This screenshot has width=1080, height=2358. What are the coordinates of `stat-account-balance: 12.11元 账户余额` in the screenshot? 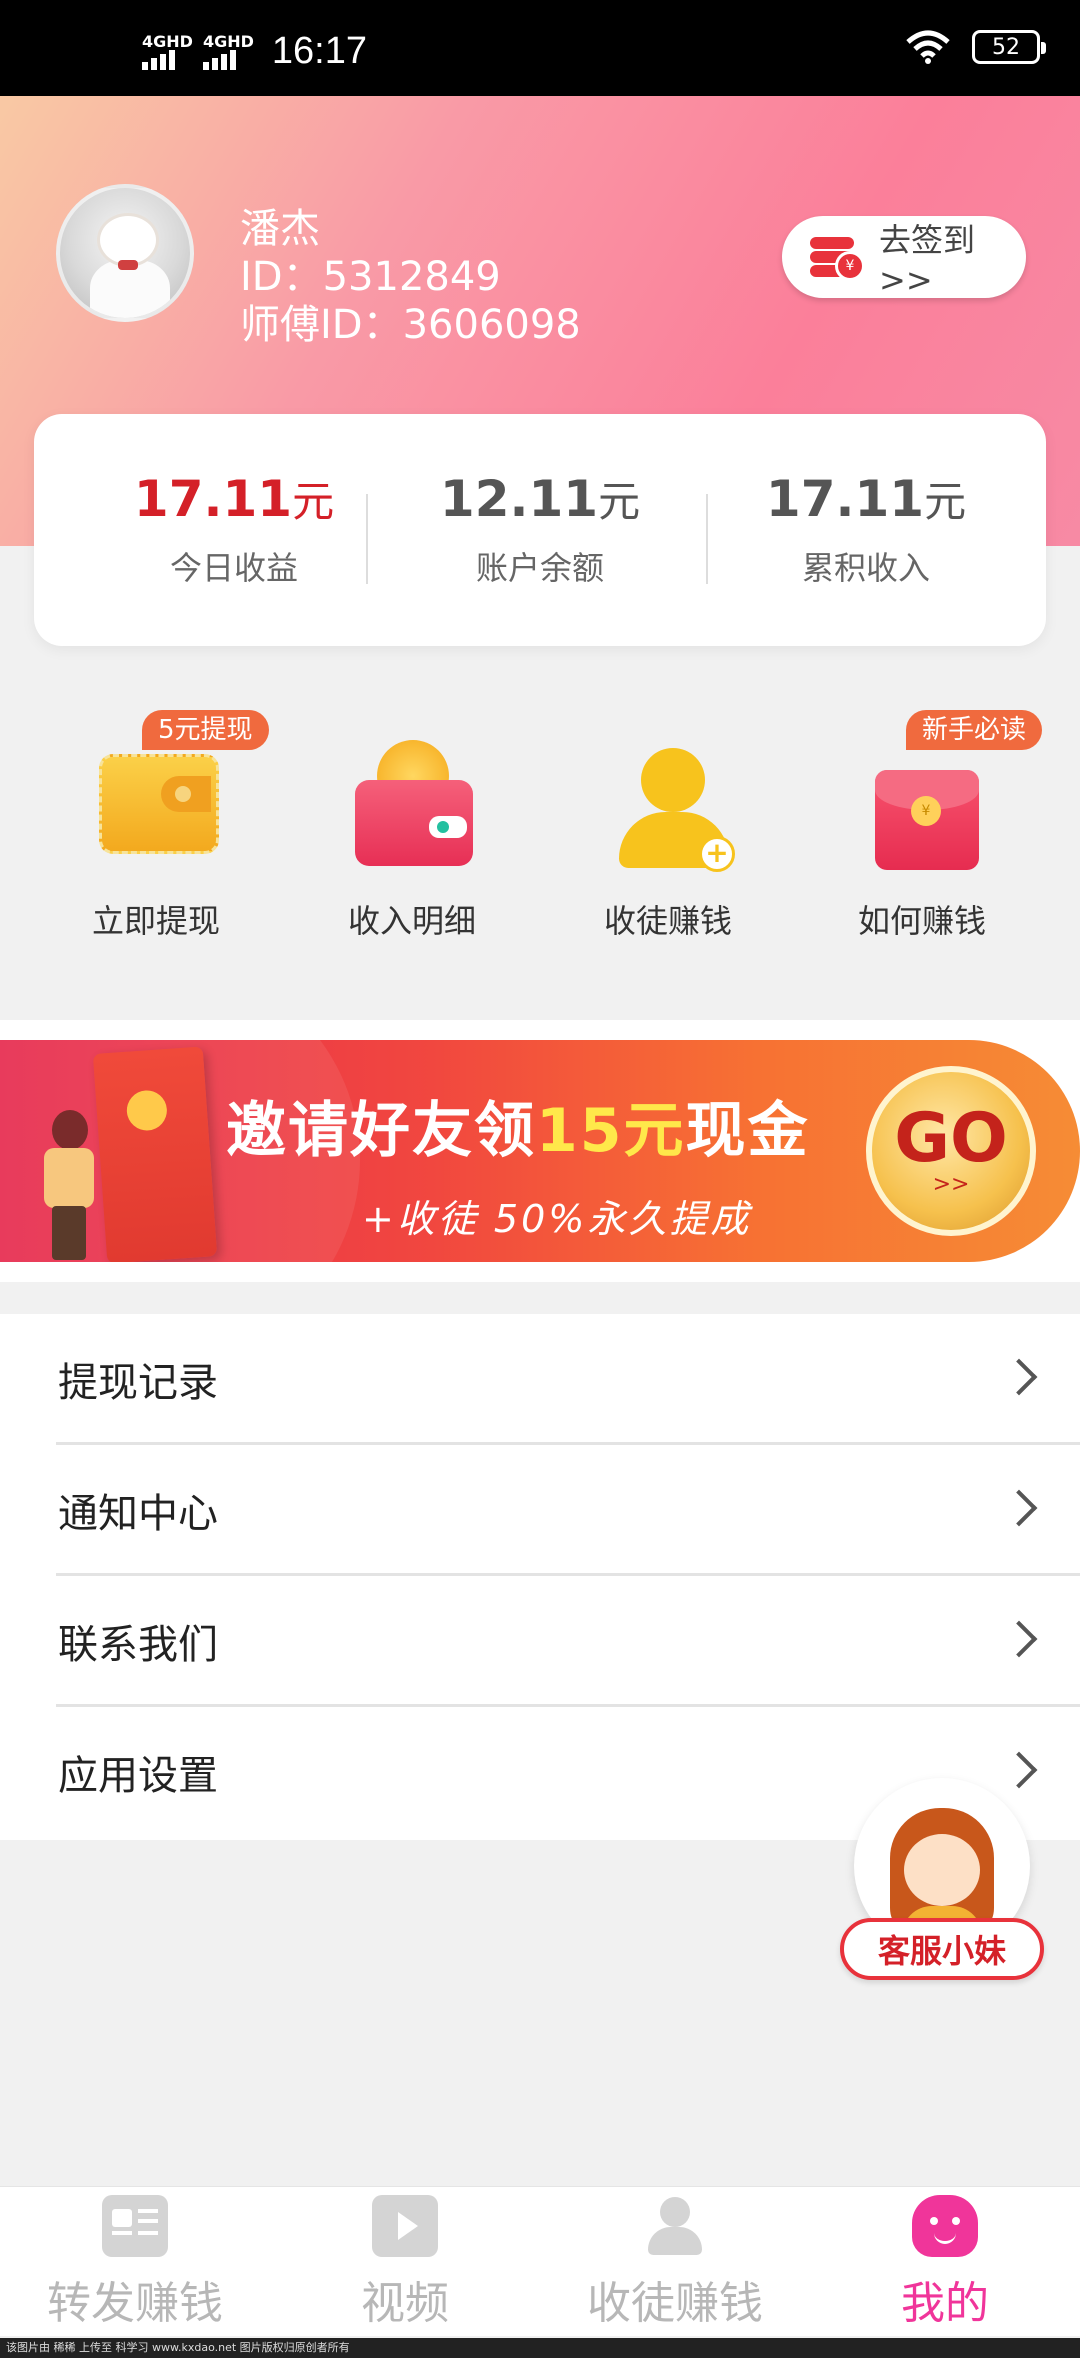 It's located at (540, 528).